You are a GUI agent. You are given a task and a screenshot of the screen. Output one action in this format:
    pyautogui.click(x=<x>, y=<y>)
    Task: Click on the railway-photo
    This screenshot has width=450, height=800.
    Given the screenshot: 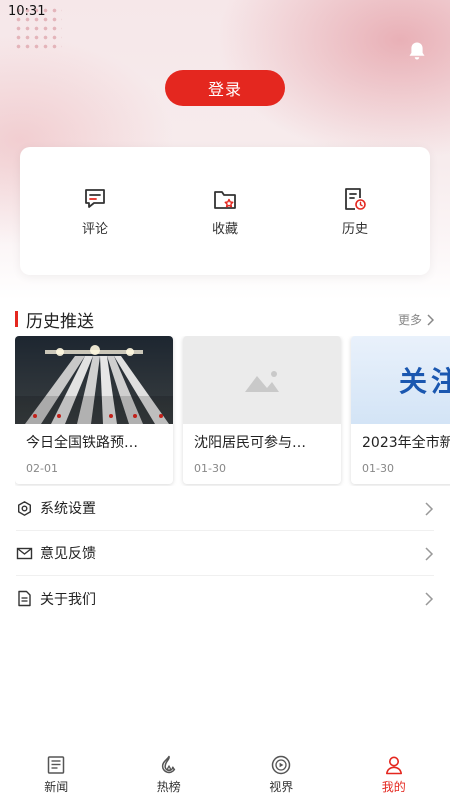 What is the action you would take?
    pyautogui.click(x=94, y=380)
    